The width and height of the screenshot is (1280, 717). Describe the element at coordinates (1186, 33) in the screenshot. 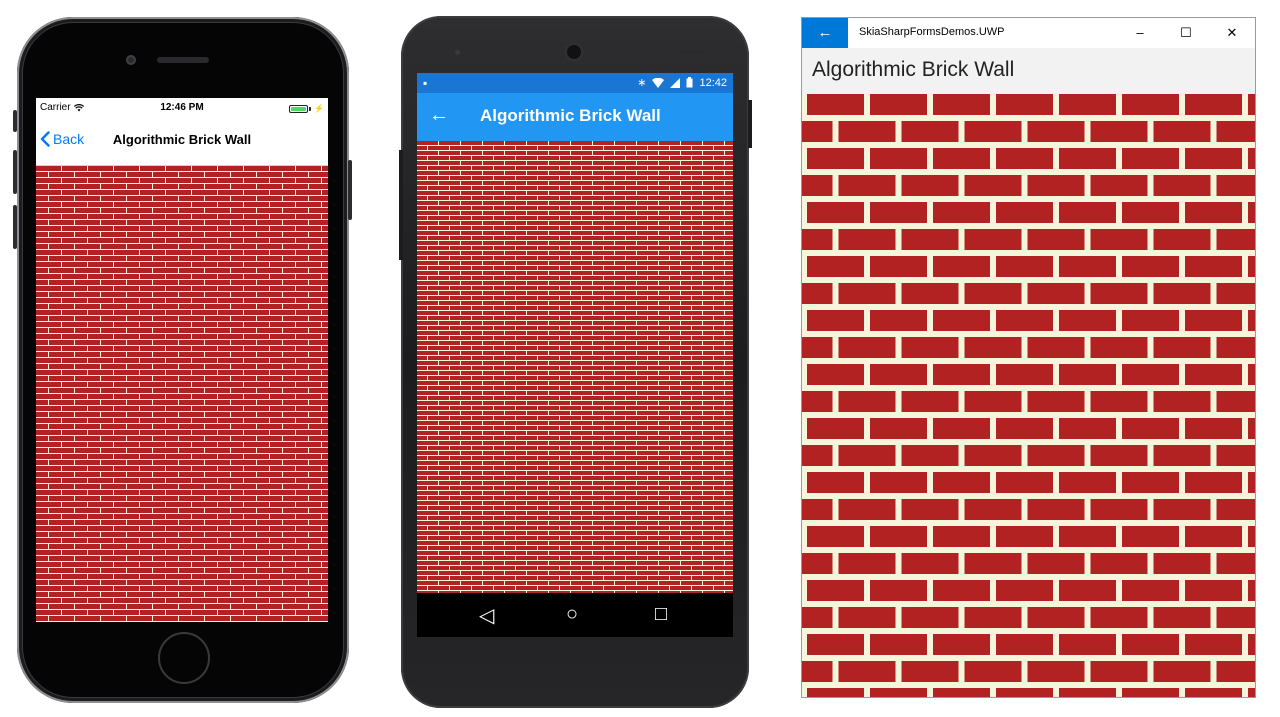

I see `maximize-icon: ☐` at that location.